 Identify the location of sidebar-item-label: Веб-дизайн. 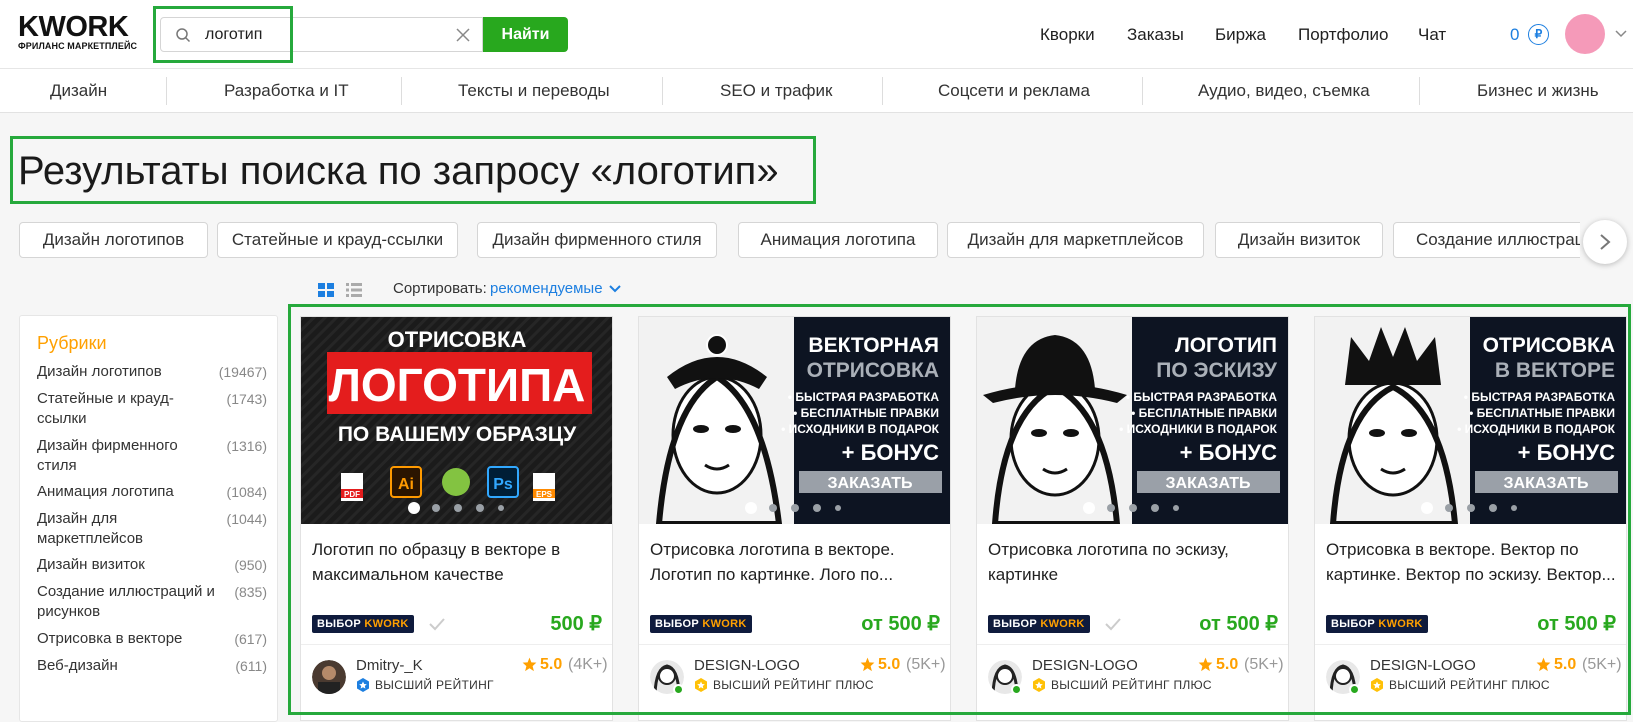
(77, 665).